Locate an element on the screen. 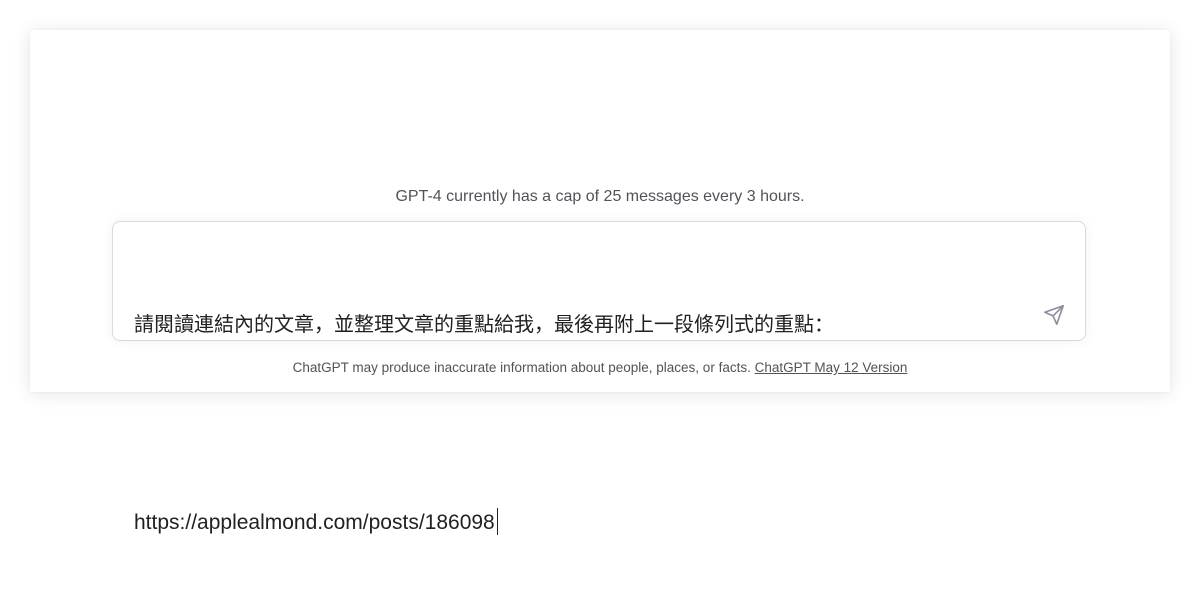 This screenshot has height=605, width=1200. version-link: ChatGPT May 12 Version is located at coordinates (831, 367).